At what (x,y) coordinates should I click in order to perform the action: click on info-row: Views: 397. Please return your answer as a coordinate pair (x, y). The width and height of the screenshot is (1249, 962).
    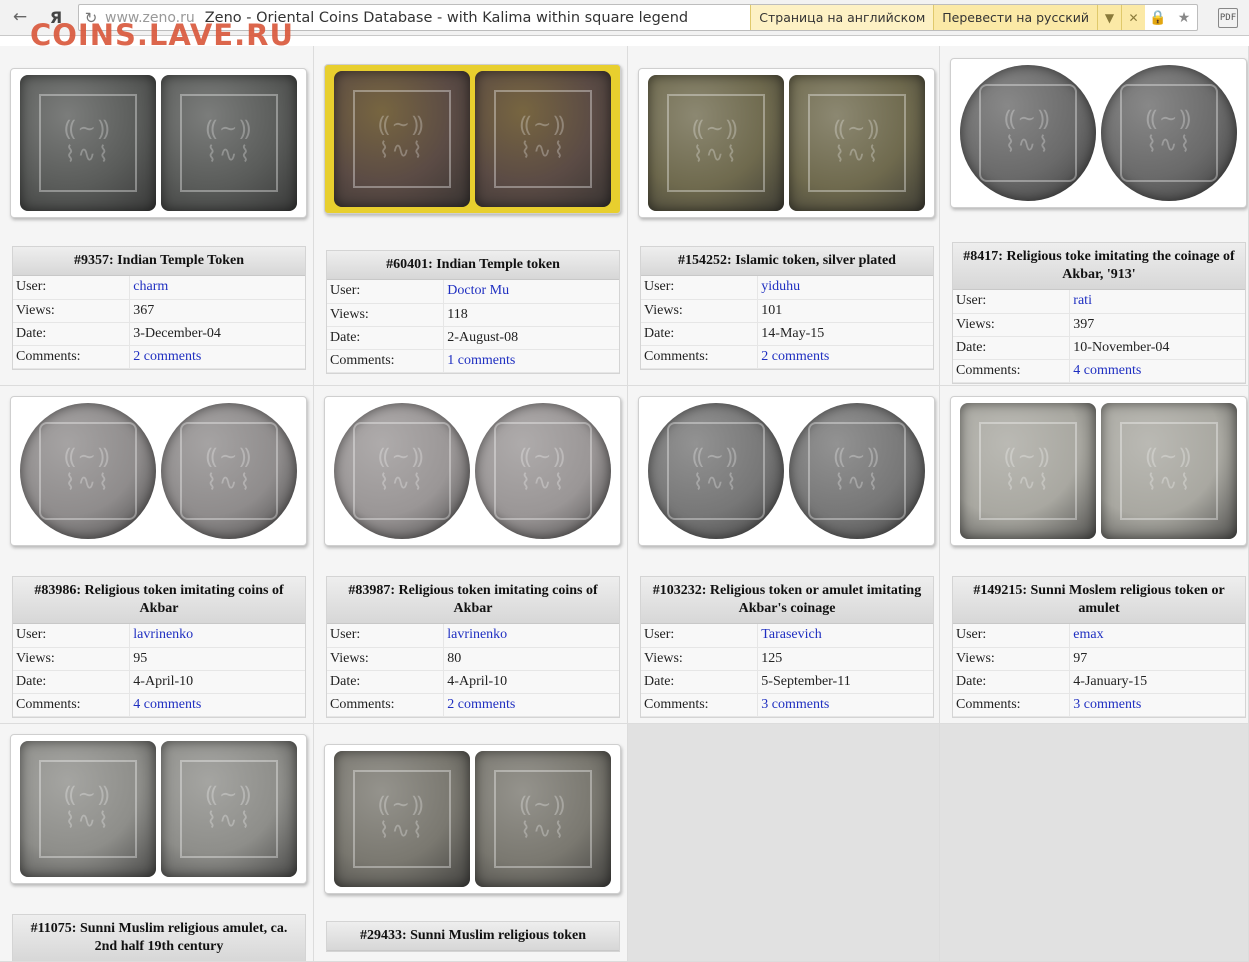
    Looking at the image, I should click on (1099, 325).